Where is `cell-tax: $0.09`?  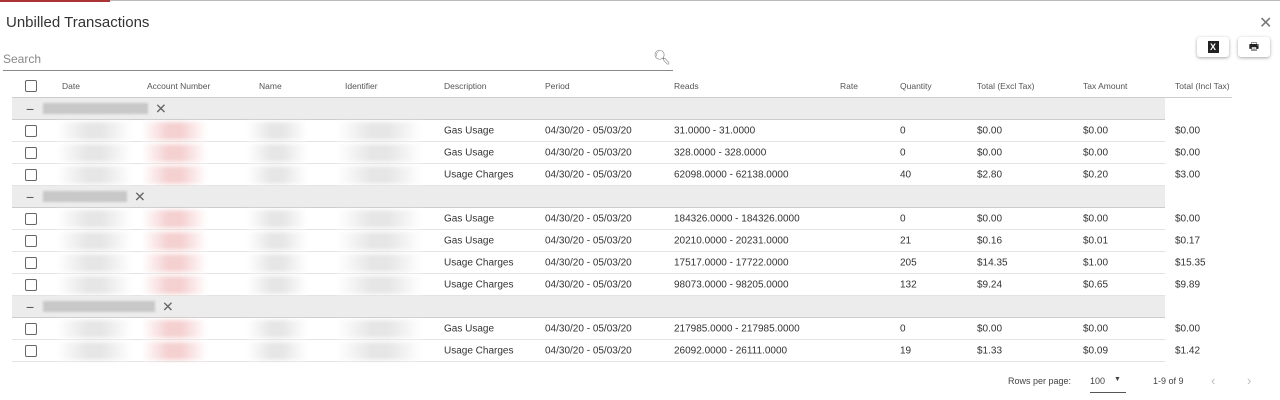 cell-tax: $0.09 is located at coordinates (1096, 350).